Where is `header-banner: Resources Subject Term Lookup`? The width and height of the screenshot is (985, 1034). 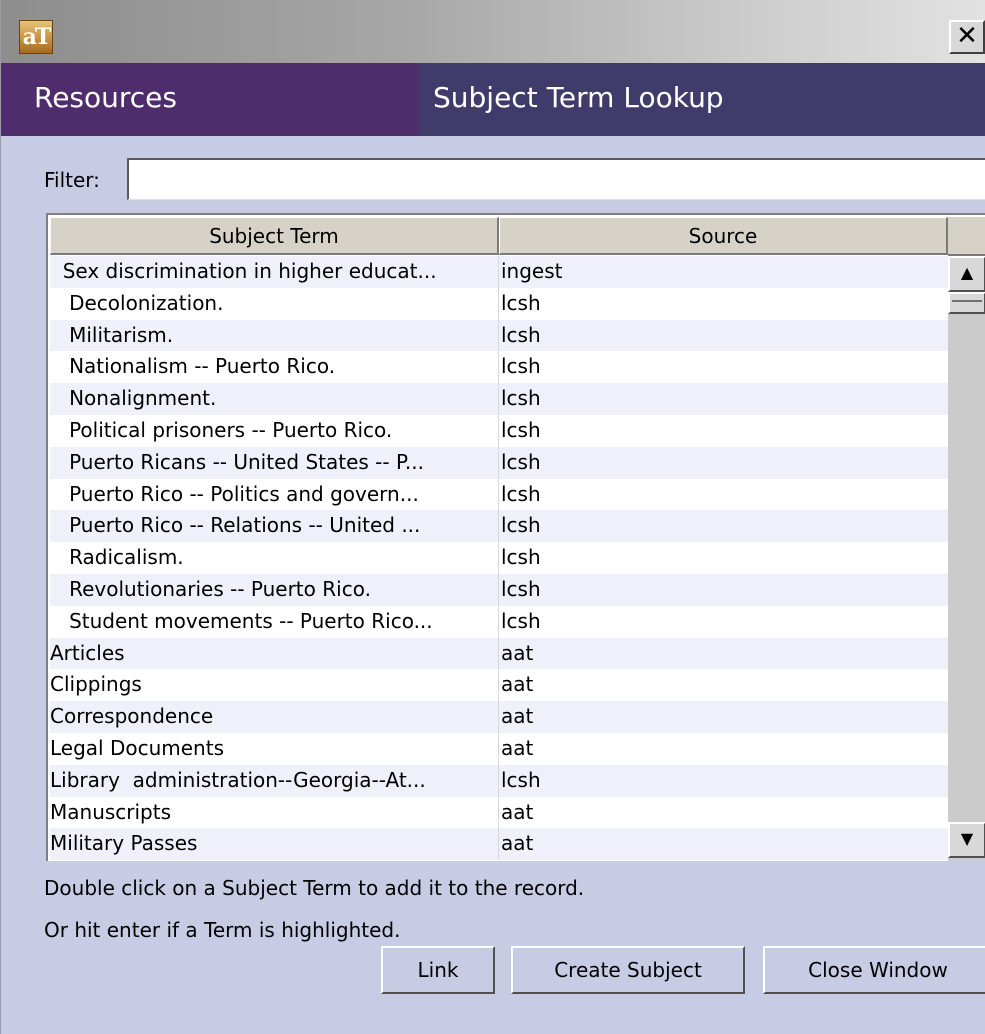
header-banner: Resources Subject Term Lookup is located at coordinates (493, 99).